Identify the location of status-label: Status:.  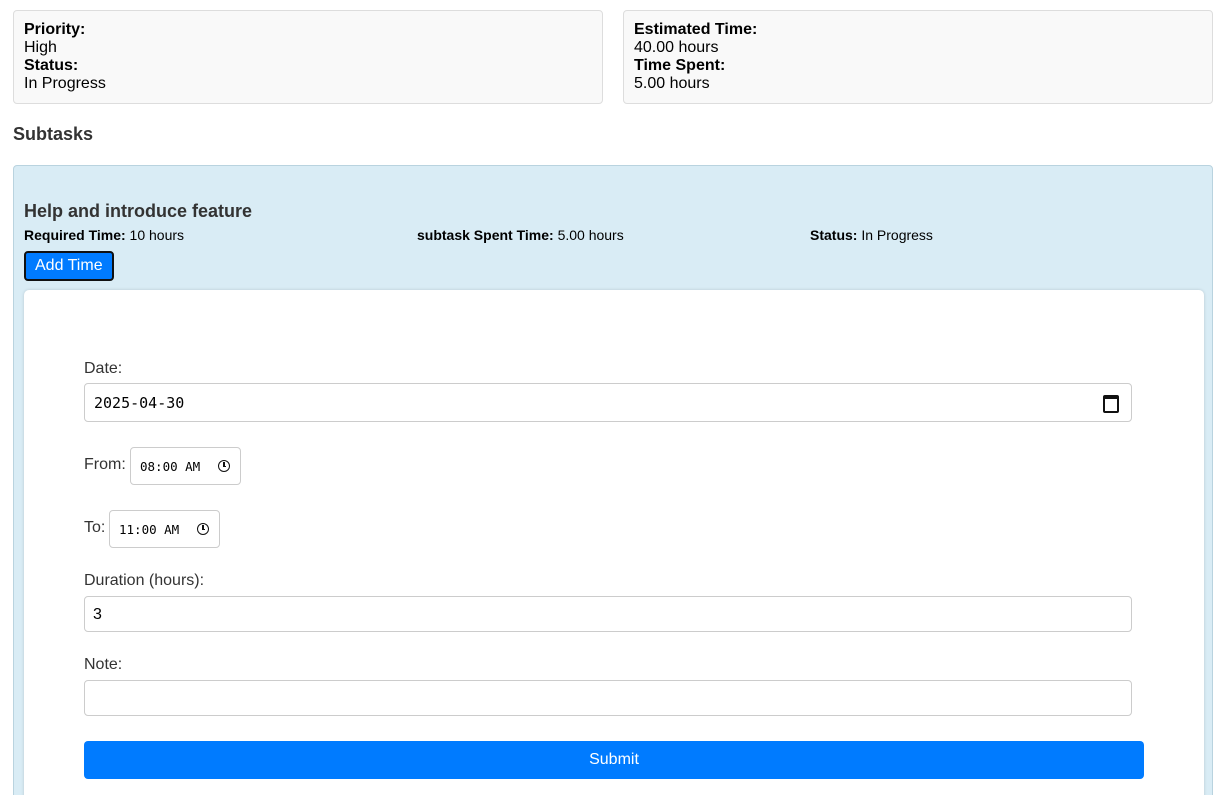
(51, 65).